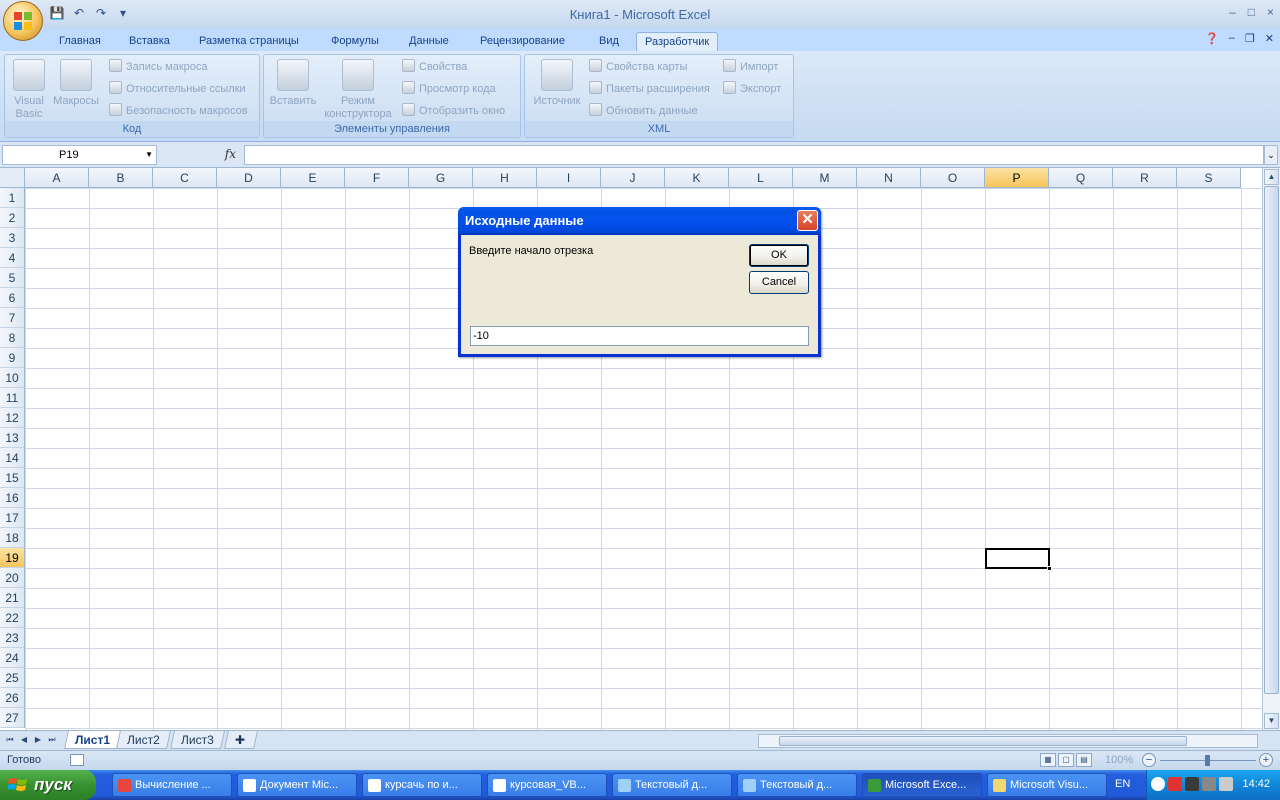 This screenshot has height=800, width=1280. I want to click on row-header: 23, so click(12, 638).